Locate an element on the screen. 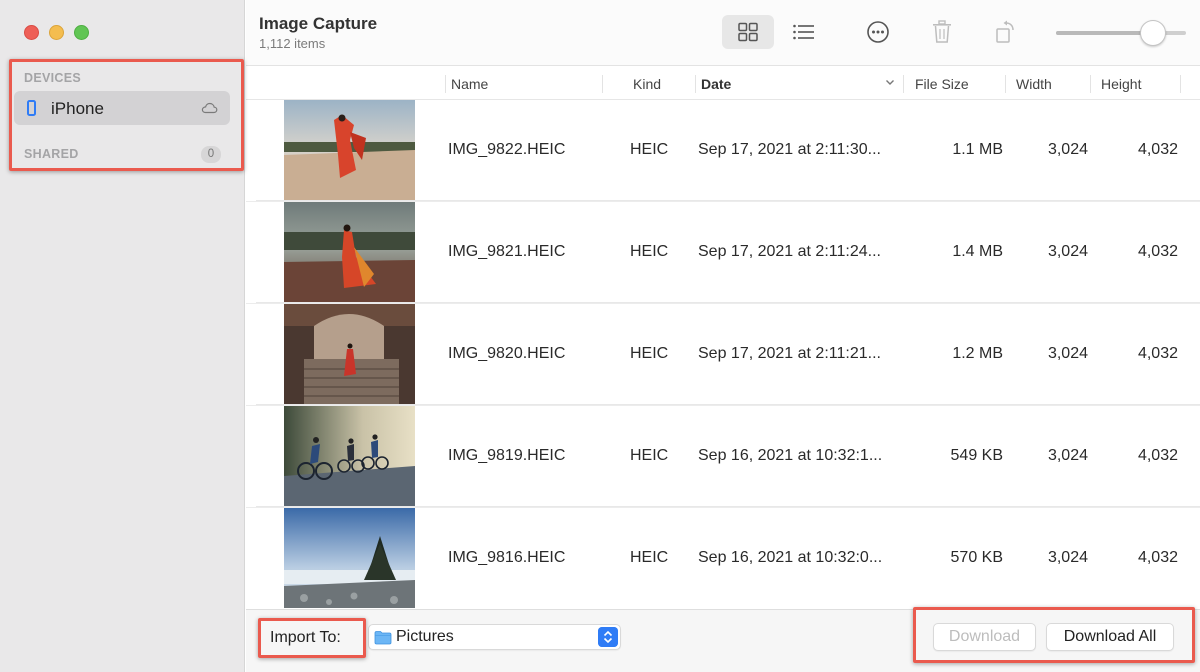 This screenshot has width=1200, height=672. list-view-icon is located at coordinates (803, 32).